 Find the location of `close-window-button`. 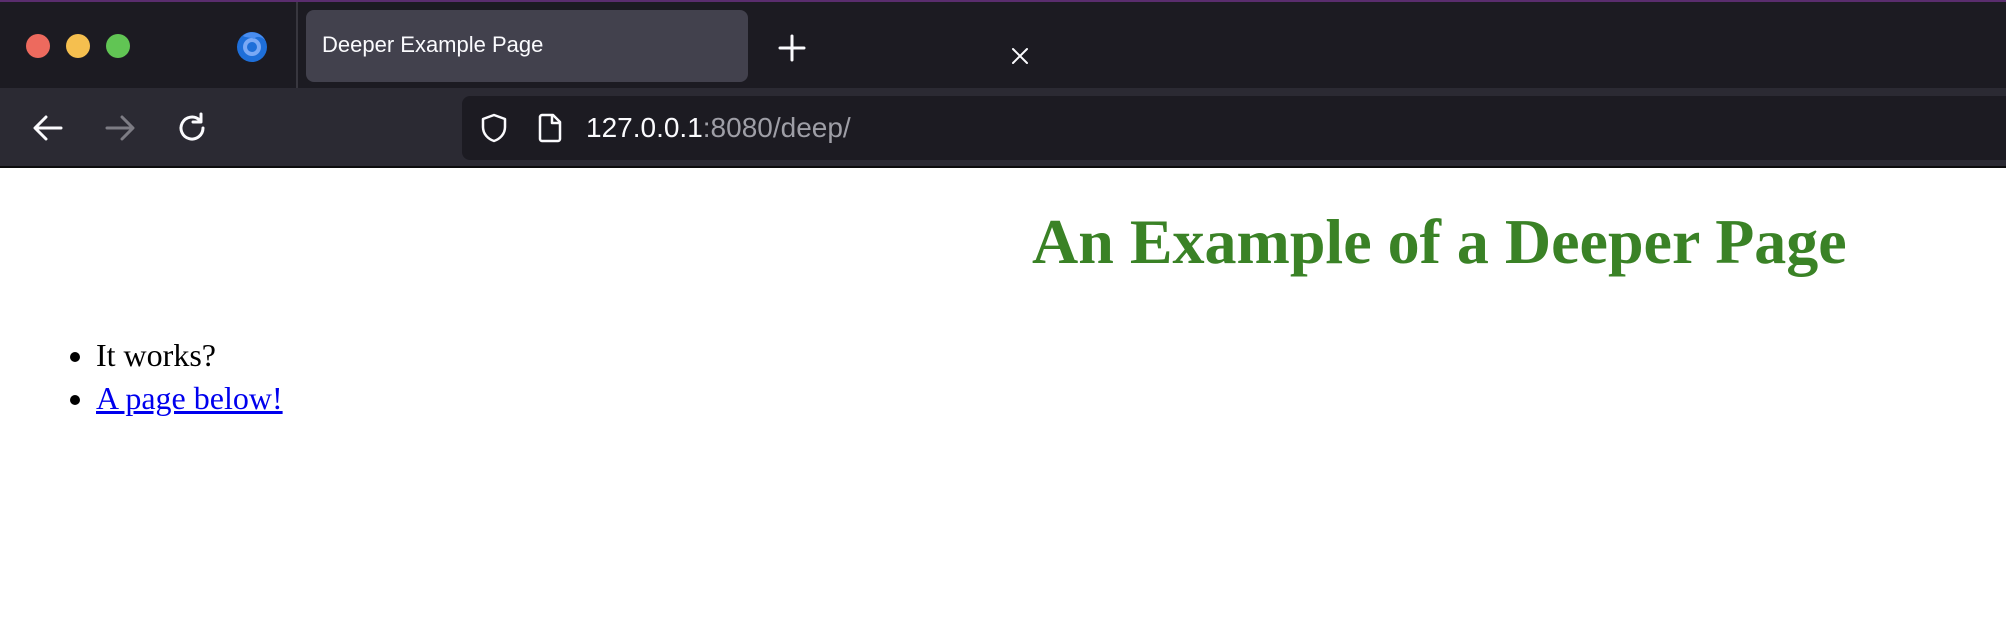

close-window-button is located at coordinates (38, 46).